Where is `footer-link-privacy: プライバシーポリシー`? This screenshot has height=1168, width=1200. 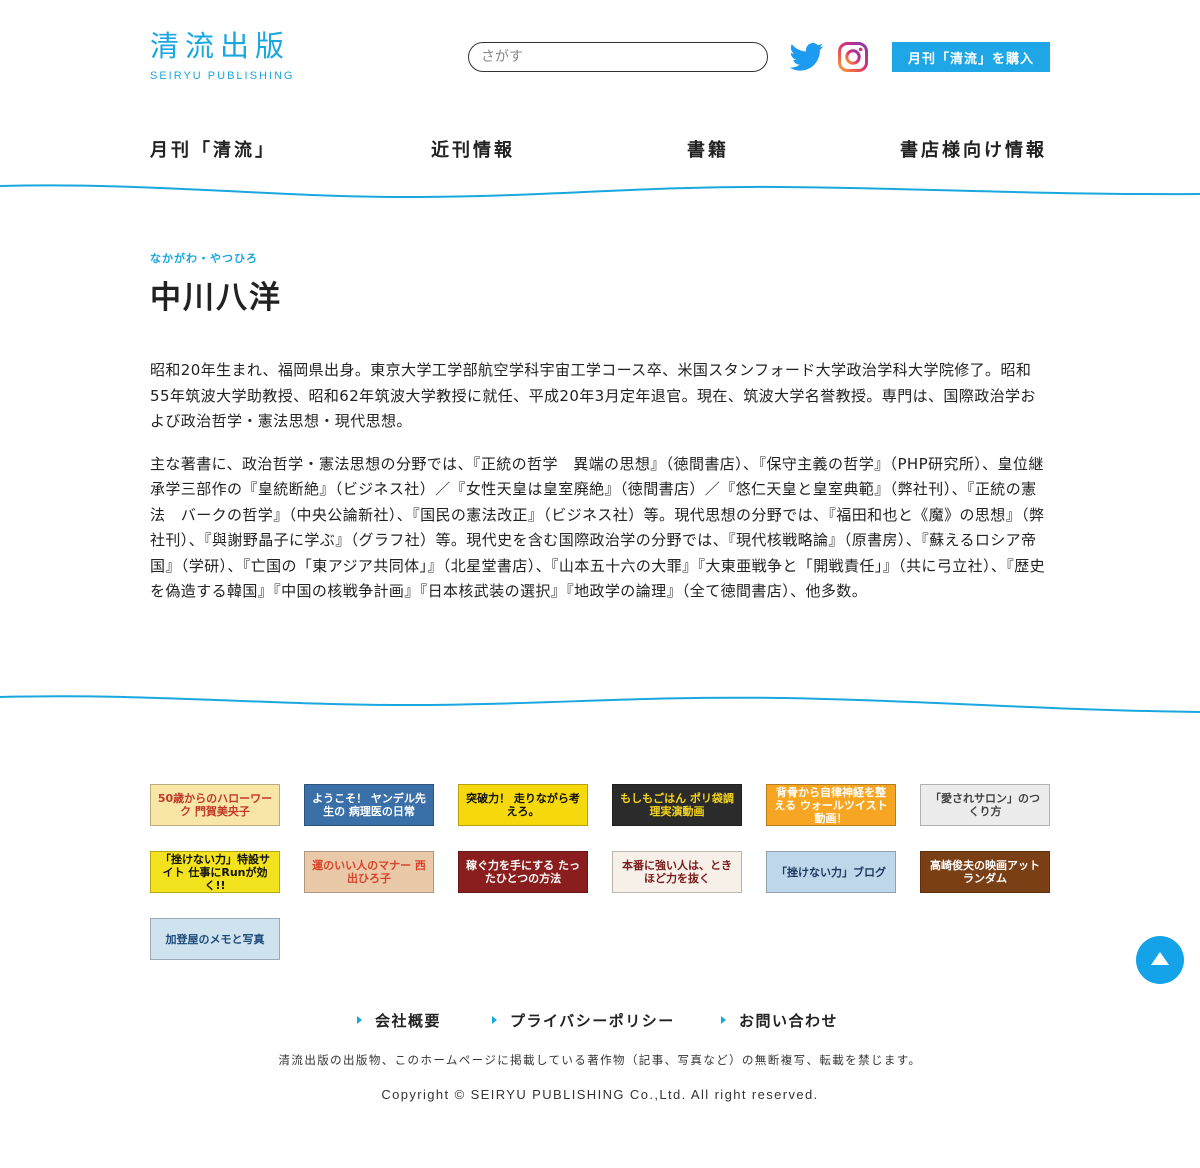
footer-link-privacy: プライバシーポリシー is located at coordinates (583, 1020).